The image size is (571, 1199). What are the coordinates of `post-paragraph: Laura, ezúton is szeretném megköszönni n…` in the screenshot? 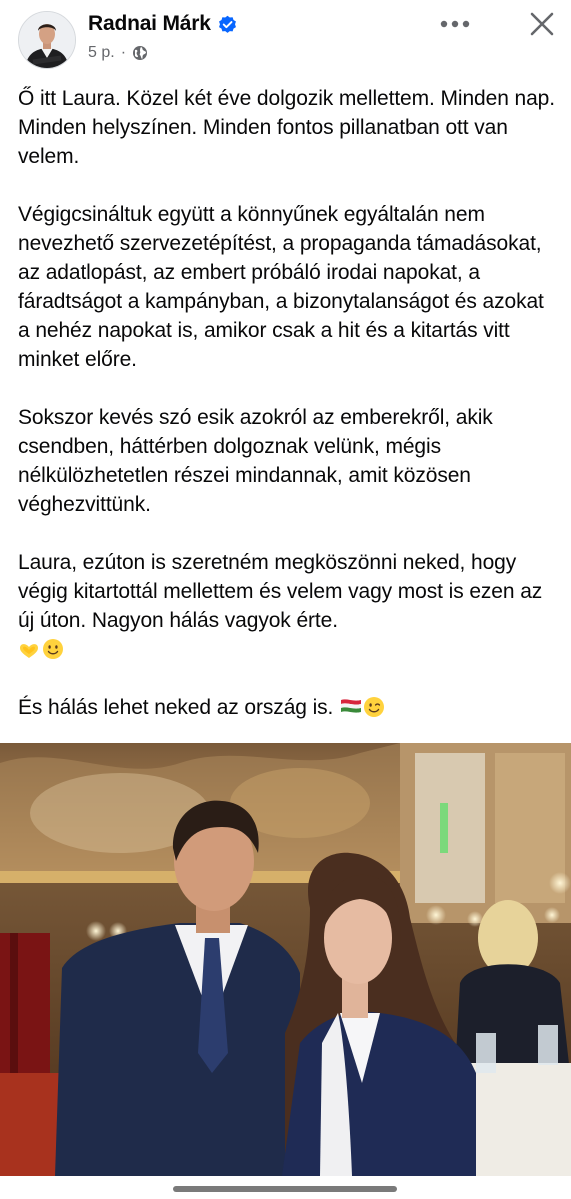 It's located at (280, 591).